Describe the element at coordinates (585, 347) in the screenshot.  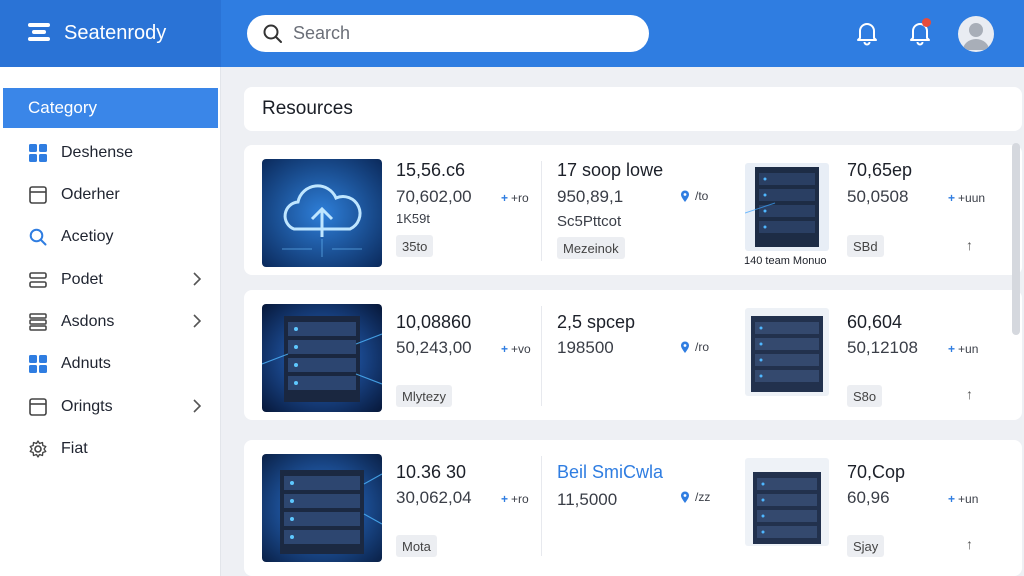
I see `row-value: 198500` at that location.